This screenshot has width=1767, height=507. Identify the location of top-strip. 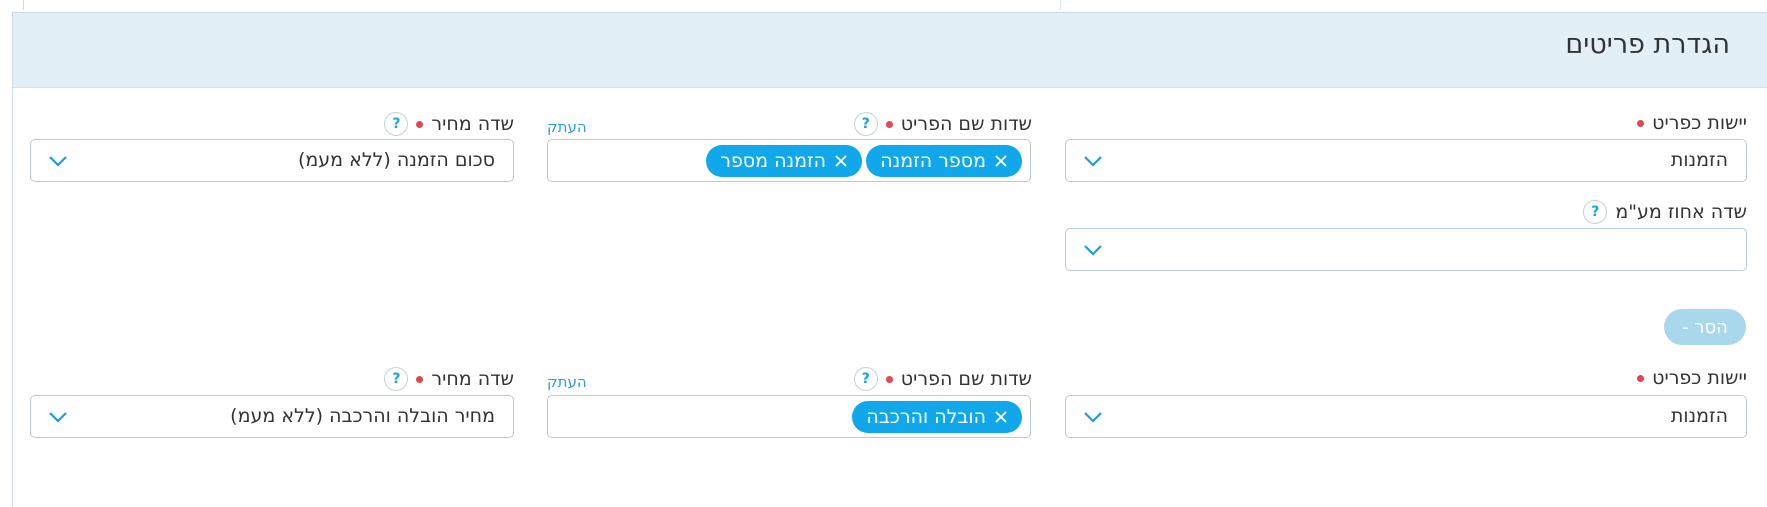
(883, 6).